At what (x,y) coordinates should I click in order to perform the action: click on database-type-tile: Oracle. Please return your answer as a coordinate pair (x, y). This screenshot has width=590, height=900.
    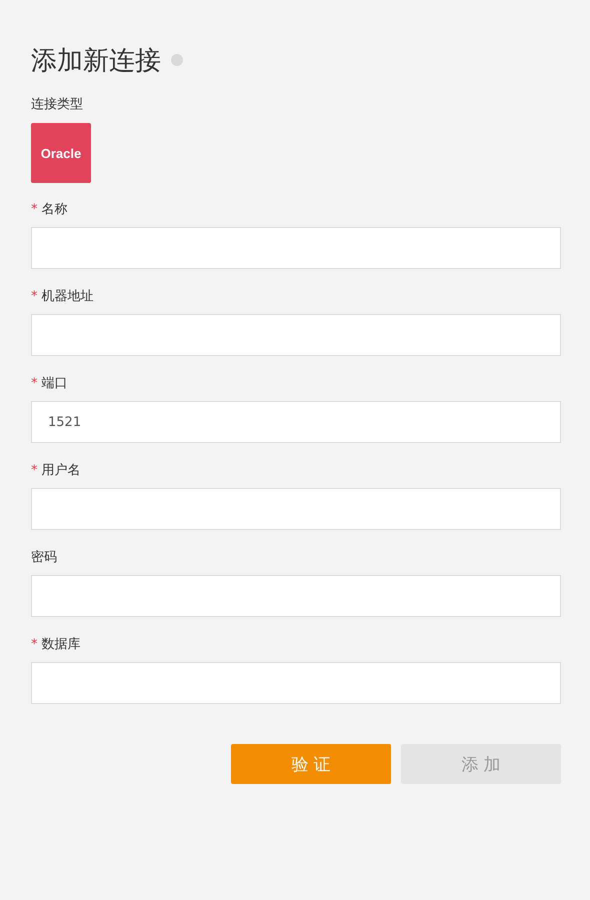
    Looking at the image, I should click on (61, 153).